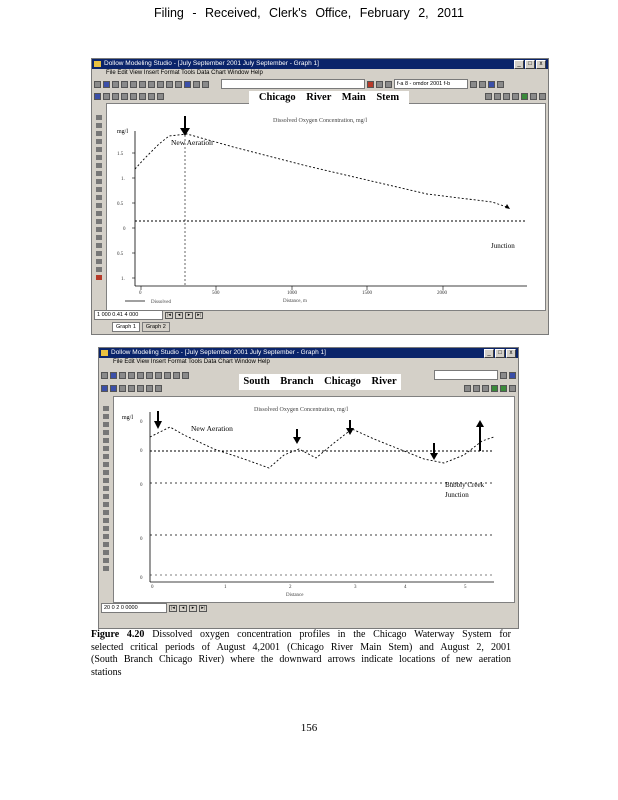 The image size is (618, 800). I want to click on text-tool-icon, so click(105, 456).